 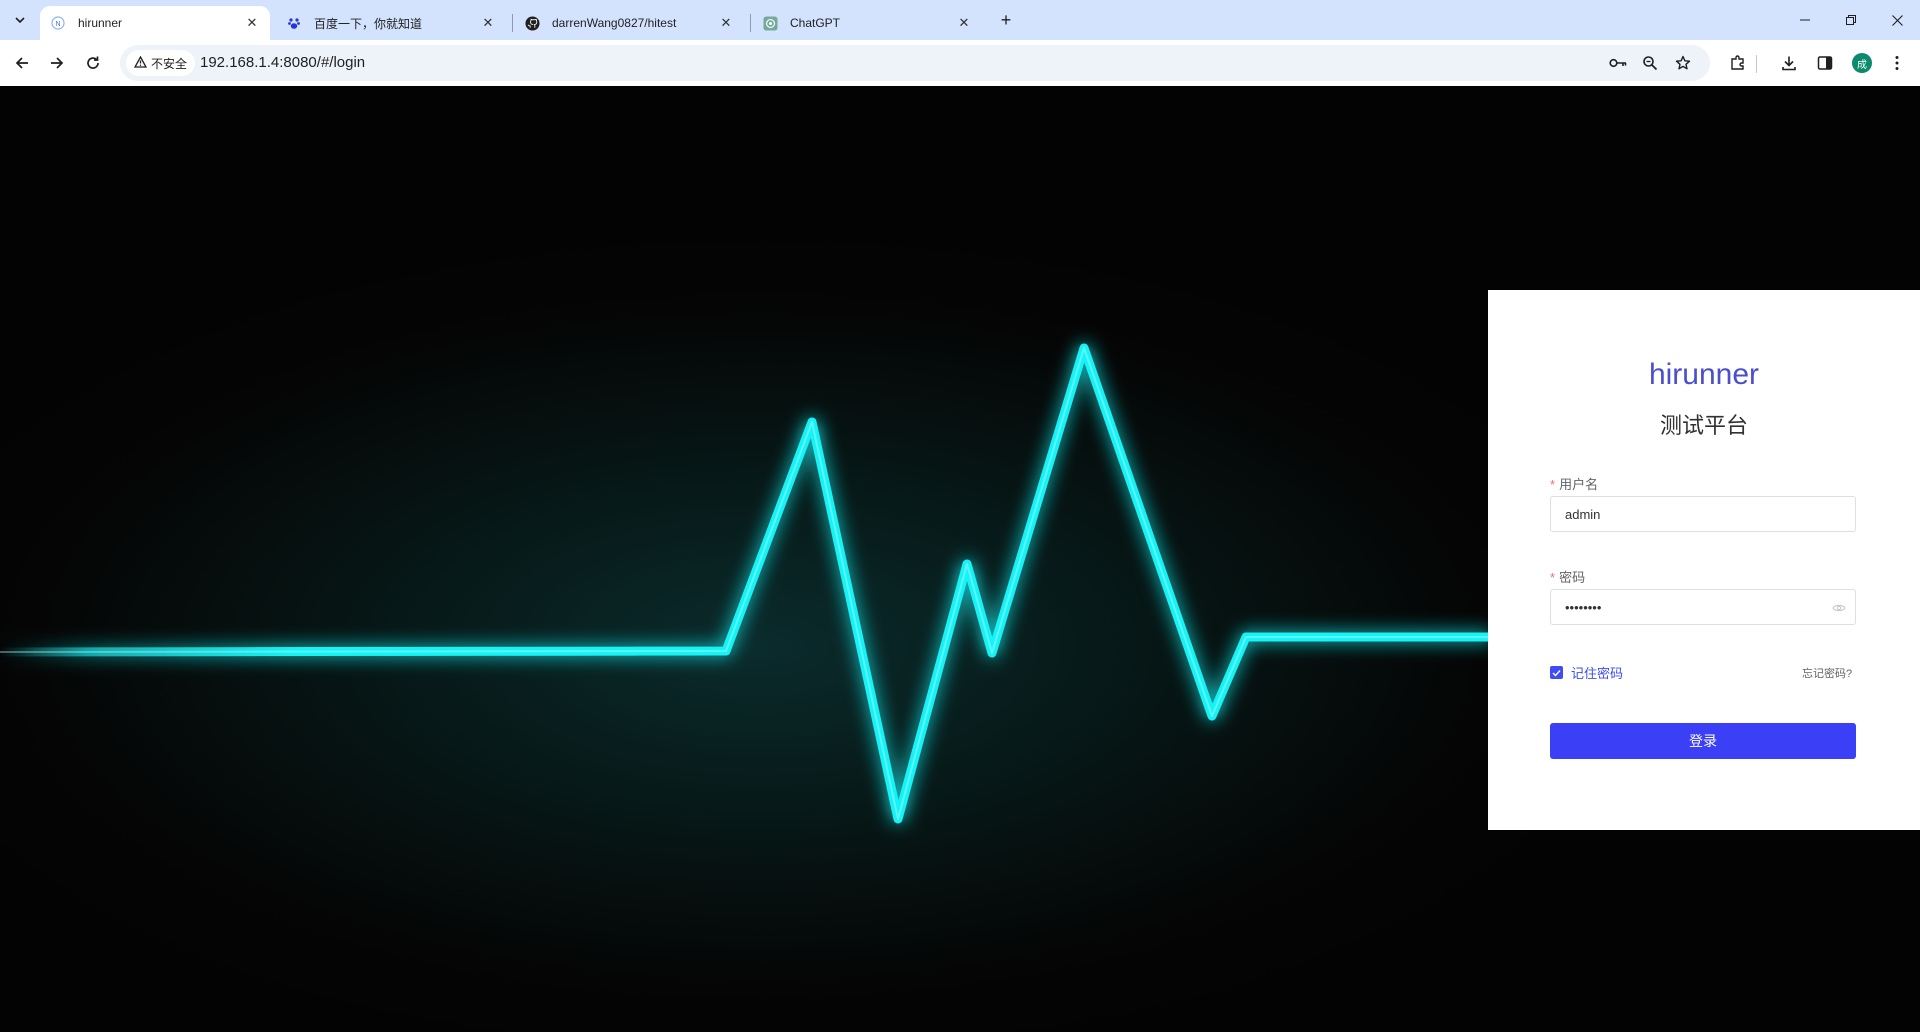 I want to click on tab-title: hirunner, so click(x=100, y=23).